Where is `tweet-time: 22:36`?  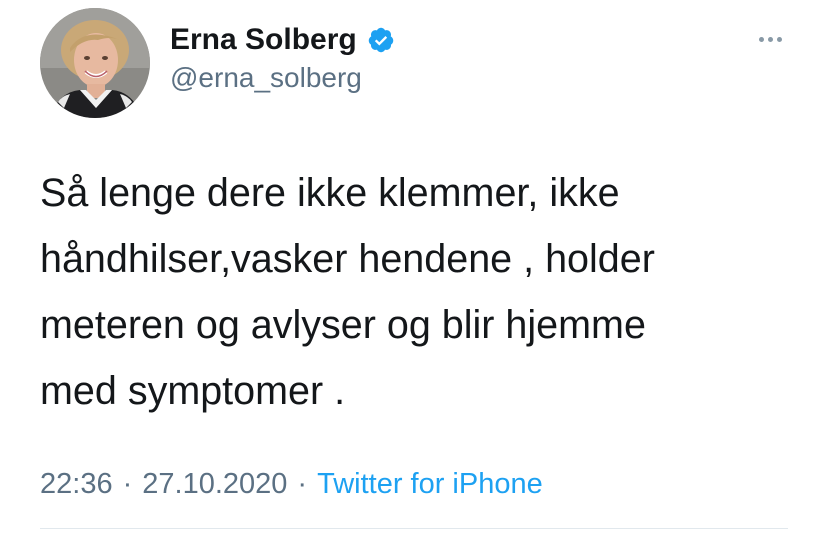 tweet-time: 22:36 is located at coordinates (76, 484).